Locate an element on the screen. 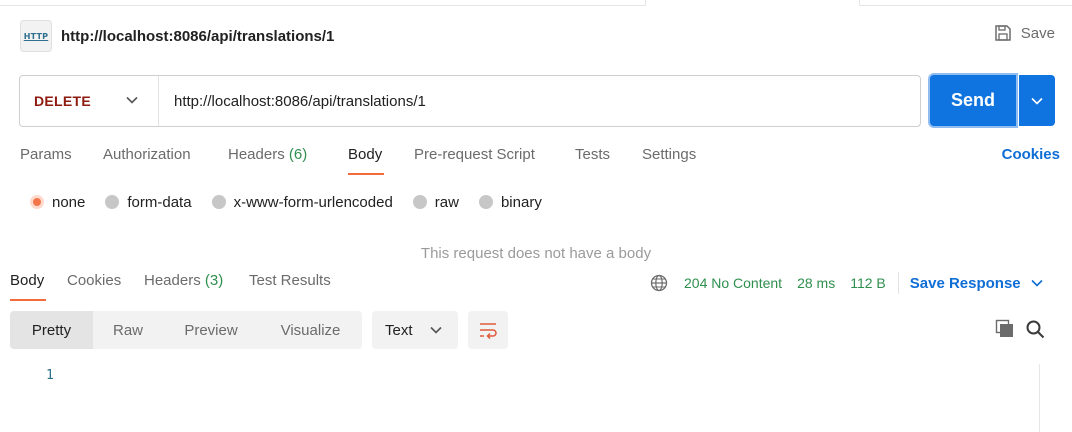 This screenshot has width=1072, height=432. http-icon-label: HTTP is located at coordinates (36, 36).